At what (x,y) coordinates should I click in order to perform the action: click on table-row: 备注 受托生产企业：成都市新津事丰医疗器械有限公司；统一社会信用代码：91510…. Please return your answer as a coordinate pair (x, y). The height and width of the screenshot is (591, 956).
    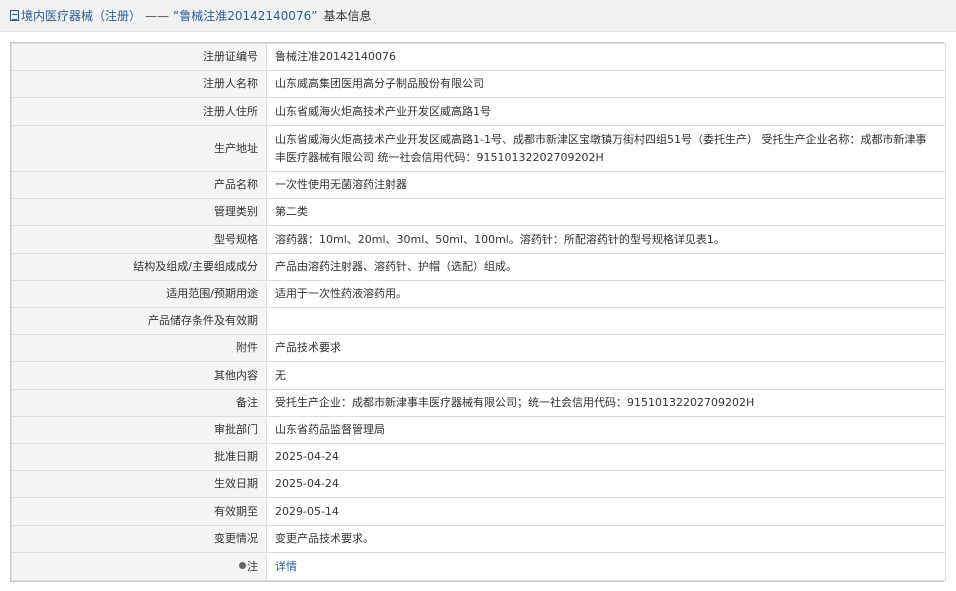
    Looking at the image, I should click on (478, 403).